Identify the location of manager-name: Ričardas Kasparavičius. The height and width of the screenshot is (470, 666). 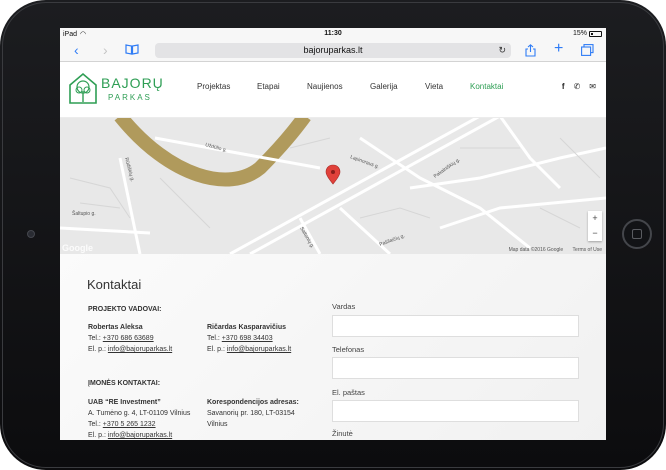
(246, 327).